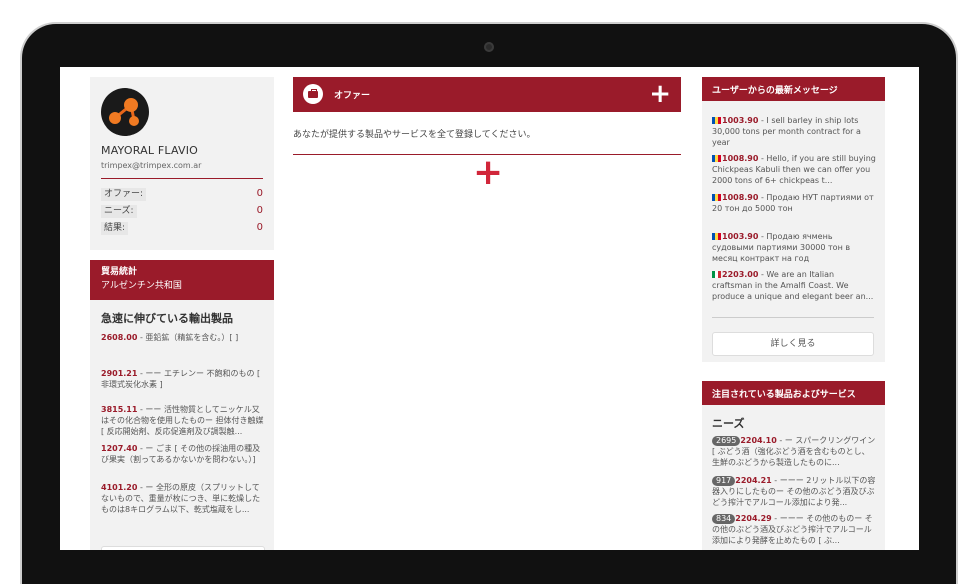 This screenshot has width=976, height=584. I want to click on messages-title: ユーザーからの最新メッセージ, so click(775, 91).